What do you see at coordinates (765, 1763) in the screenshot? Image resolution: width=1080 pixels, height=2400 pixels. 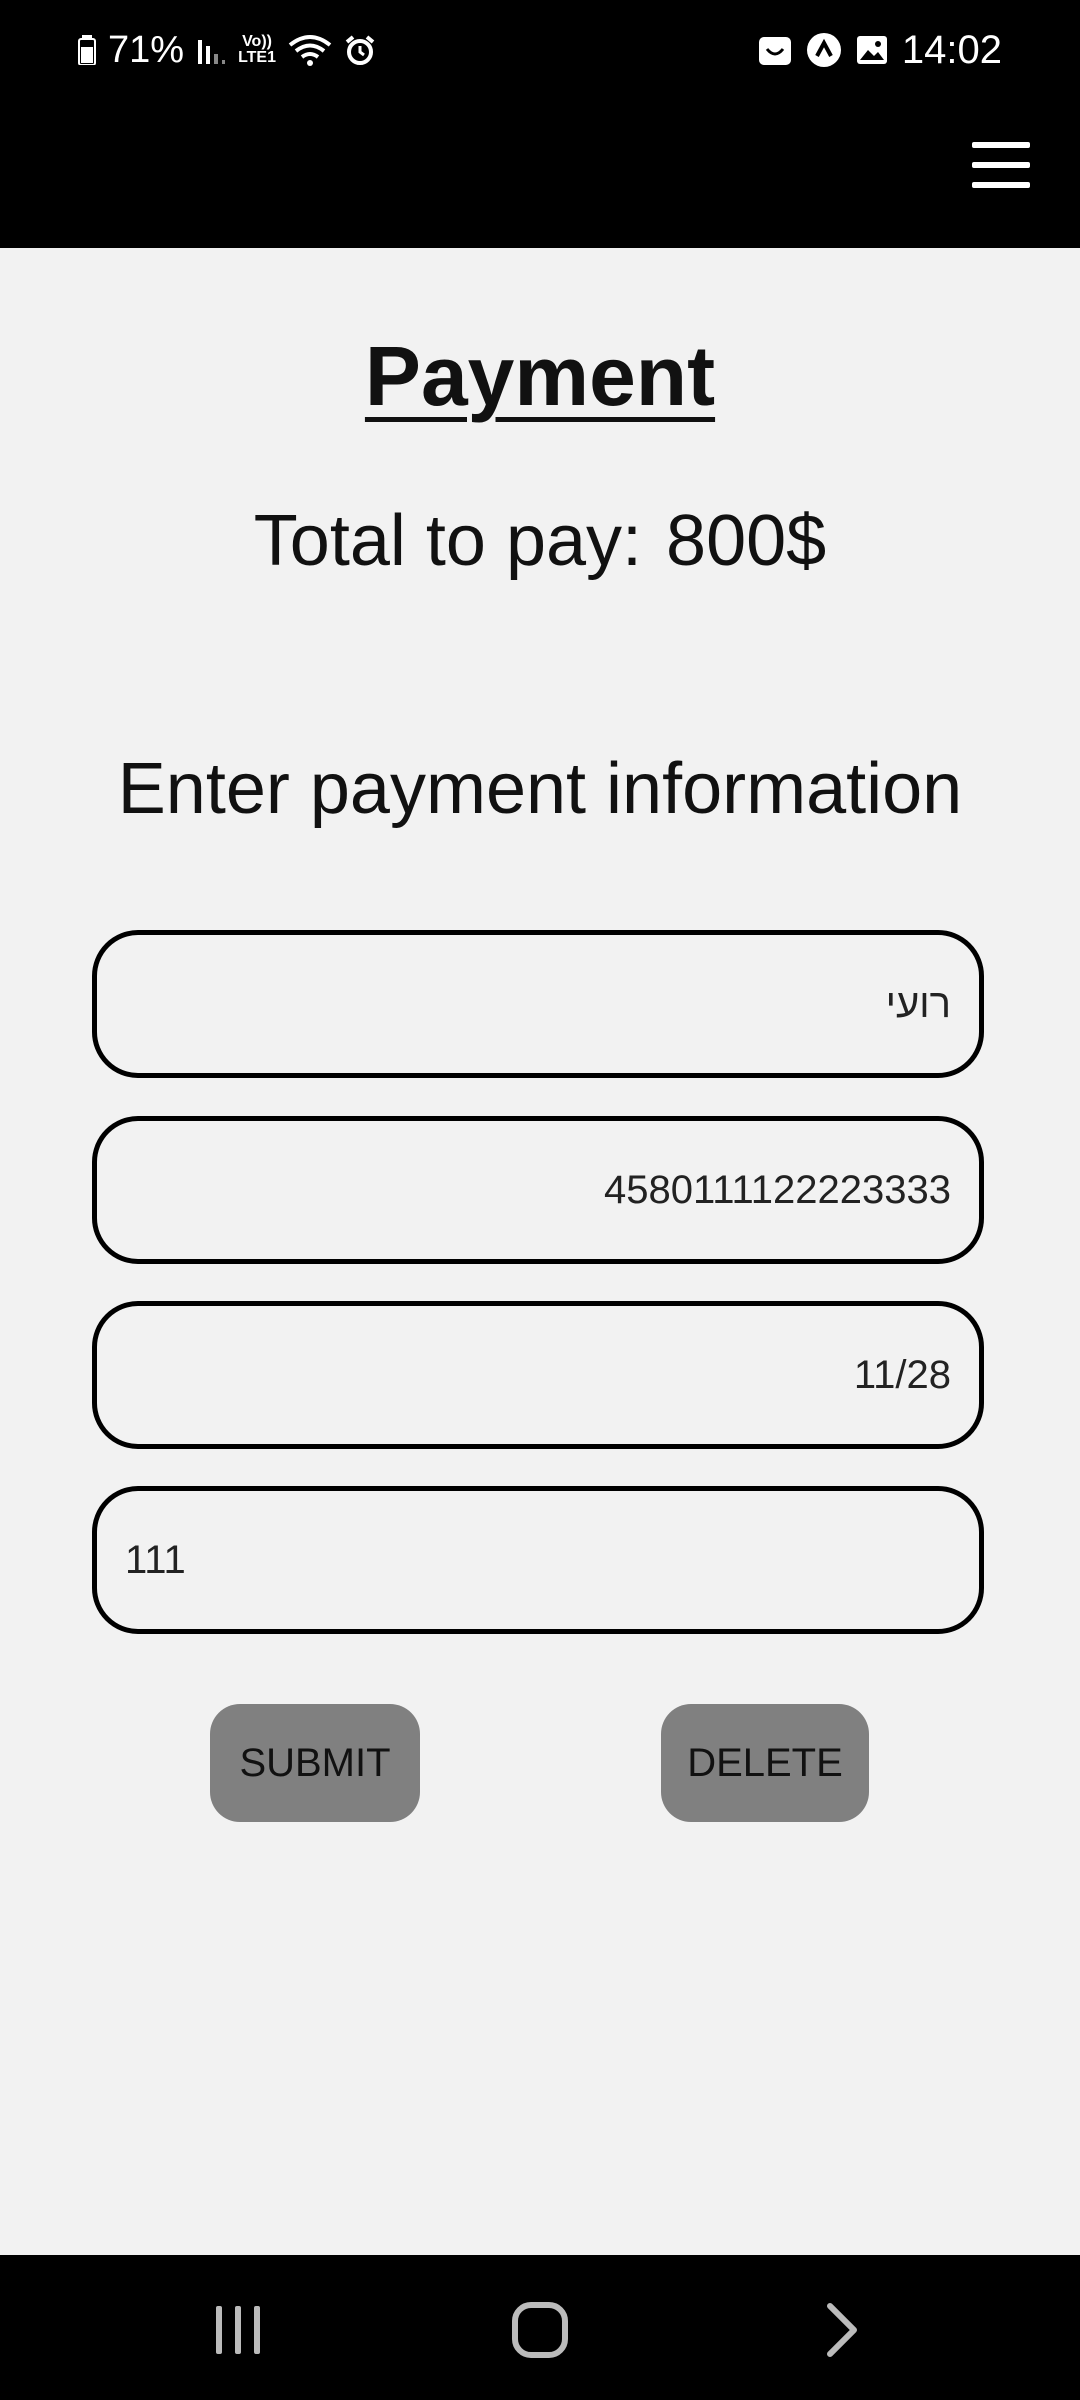 I see `delete-button: DELETE` at bounding box center [765, 1763].